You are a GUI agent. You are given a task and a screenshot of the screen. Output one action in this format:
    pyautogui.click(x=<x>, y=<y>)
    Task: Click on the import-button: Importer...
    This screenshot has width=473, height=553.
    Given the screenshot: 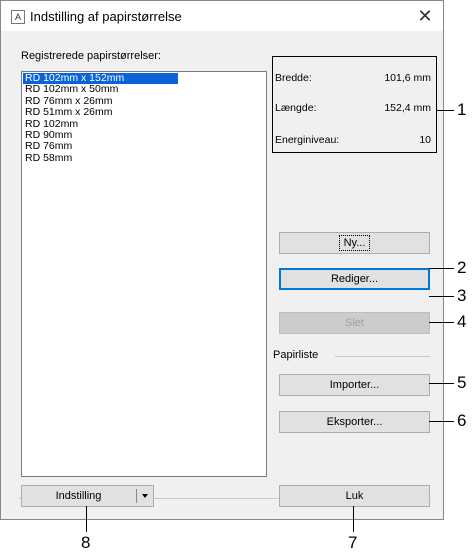 What is the action you would take?
    pyautogui.click(x=354, y=385)
    